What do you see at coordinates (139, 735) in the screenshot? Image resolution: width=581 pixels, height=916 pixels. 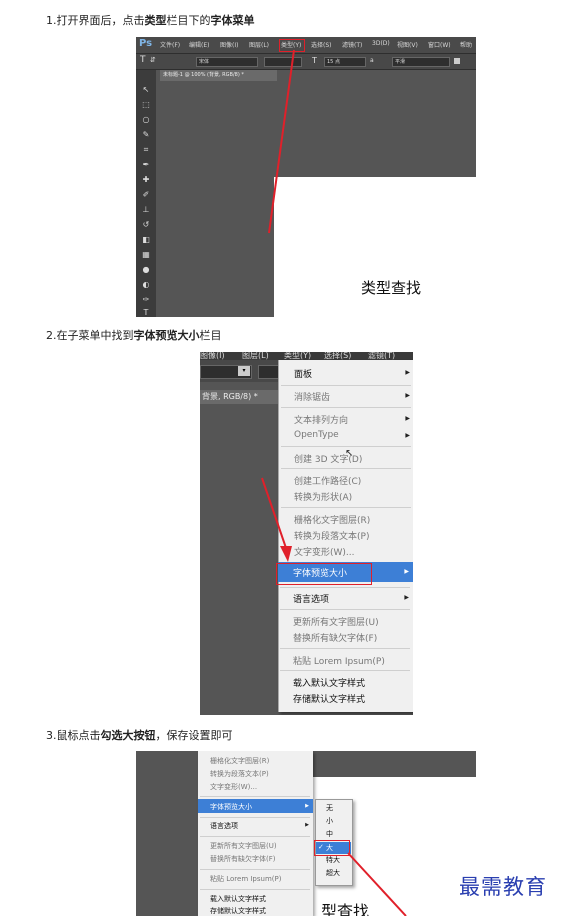 I see `step-3-caption: 3.鼠标点击勾选大按钮，保存设置即可` at bounding box center [139, 735].